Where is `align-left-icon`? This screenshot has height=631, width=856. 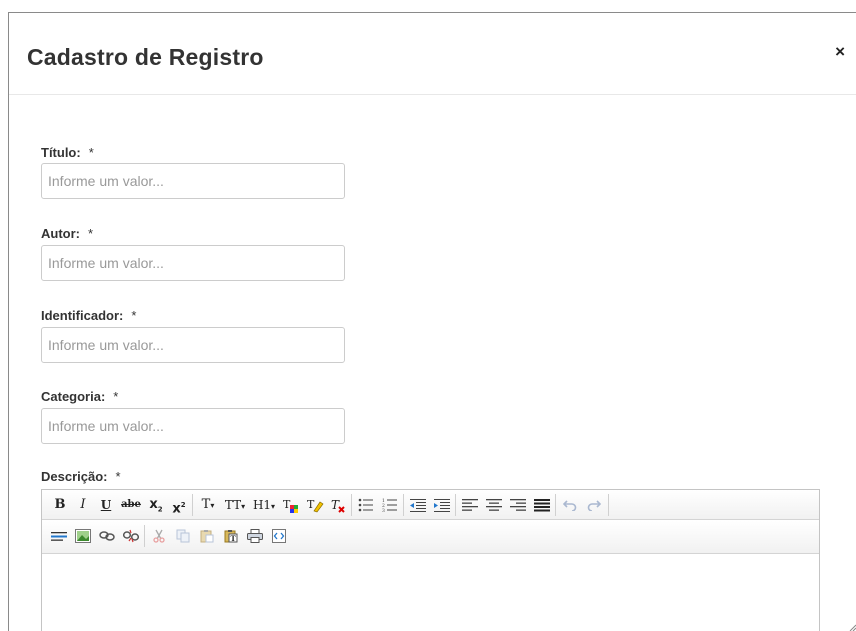
align-left-icon is located at coordinates (470, 505).